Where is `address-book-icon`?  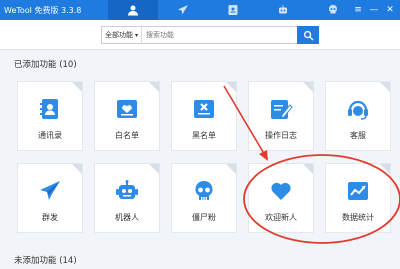 address-book-icon is located at coordinates (49, 109).